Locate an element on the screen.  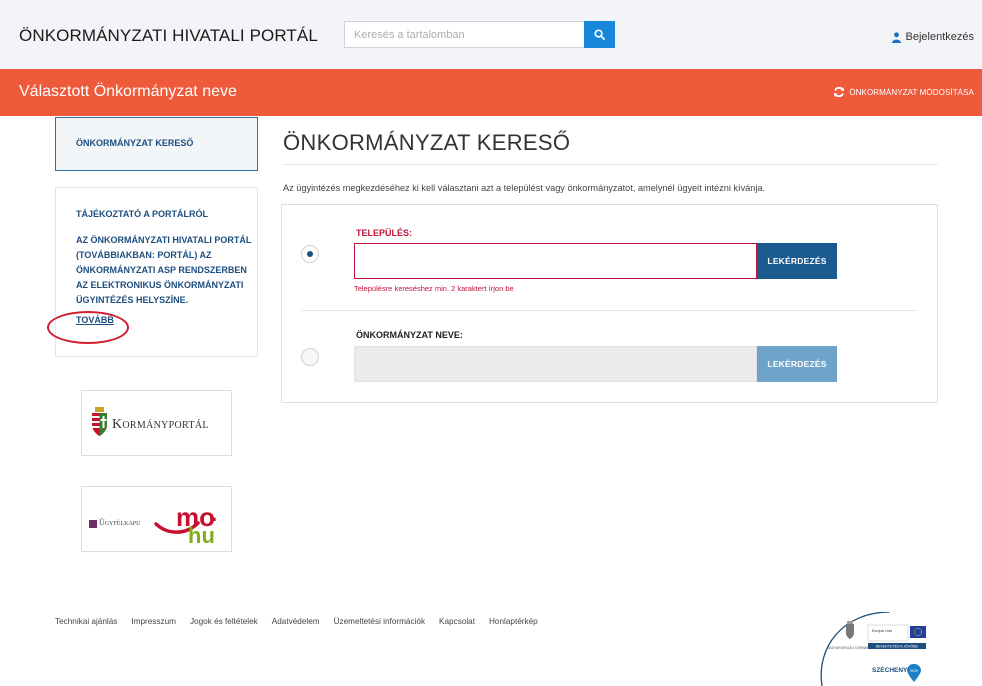
ugyfelkapu-logo: Ügyfélkapu mo . hu is located at coordinates (156, 519).